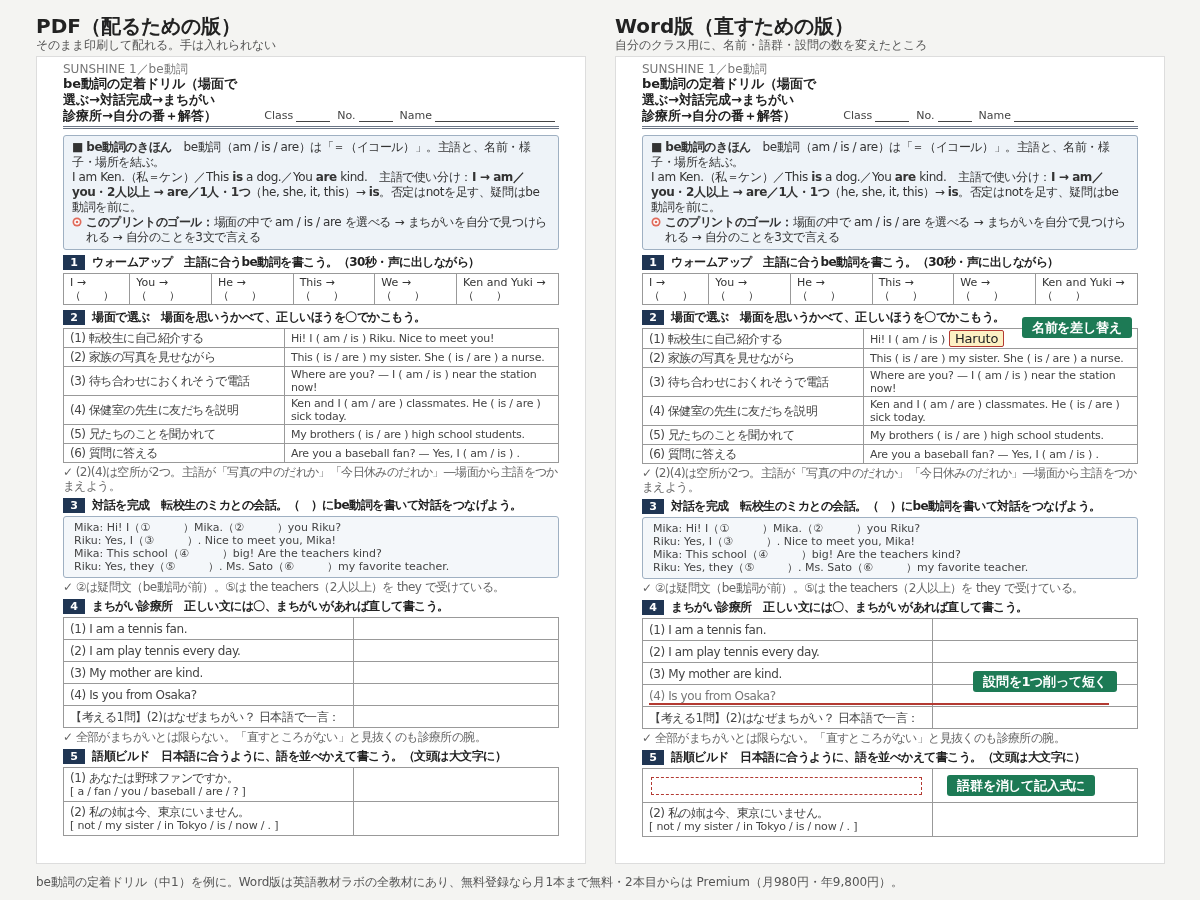 Image resolution: width=1200 pixels, height=900 pixels. What do you see at coordinates (317, 230) in the screenshot?
I see `info-text: このプリントのゴール：場面の中で am / is / are を選べる → まちがいを自分で見つけられる → 自分のことを3文で言える` at bounding box center [317, 230].